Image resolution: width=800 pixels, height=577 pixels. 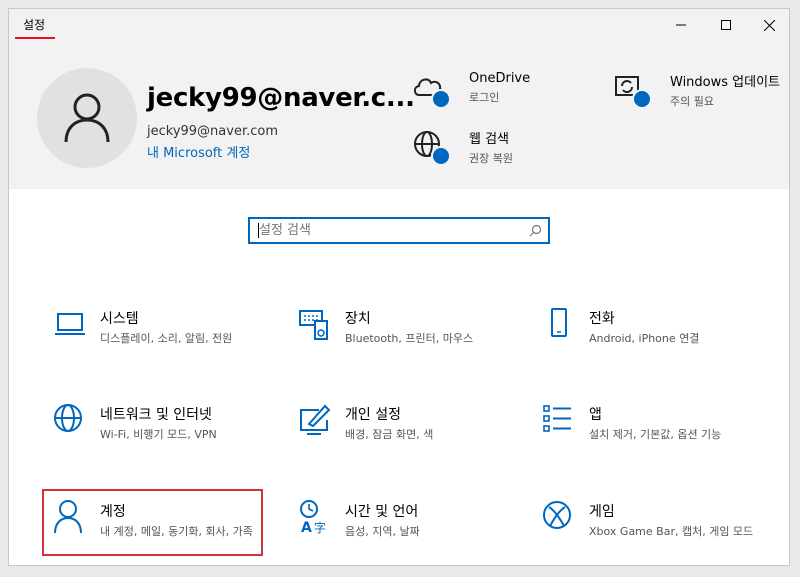 I want to click on maximize-button, so click(x=726, y=25).